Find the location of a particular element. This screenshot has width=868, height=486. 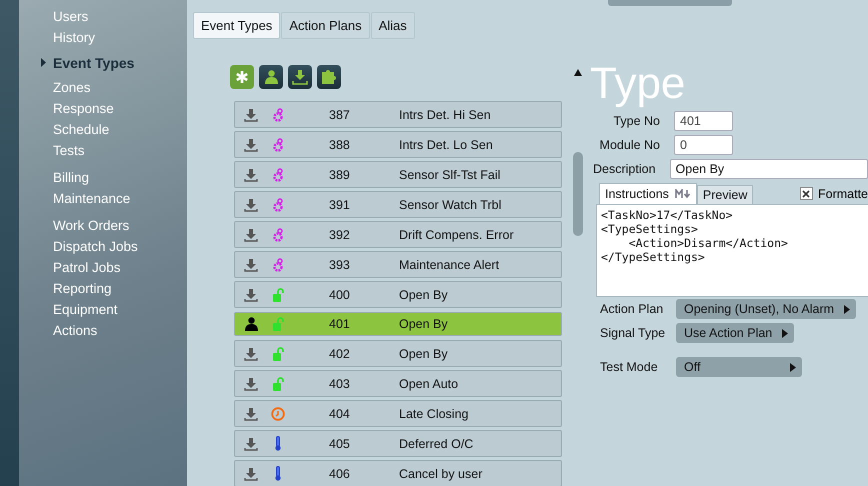

field-label: Test Mode is located at coordinates (629, 367).